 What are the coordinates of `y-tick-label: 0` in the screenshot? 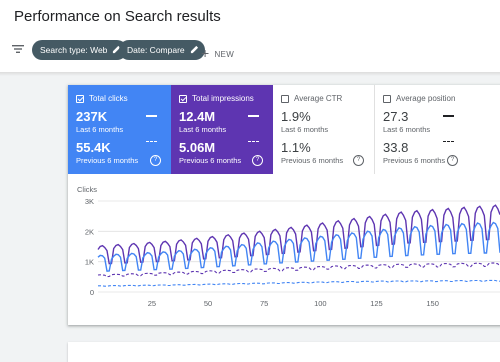 It's located at (92, 292).